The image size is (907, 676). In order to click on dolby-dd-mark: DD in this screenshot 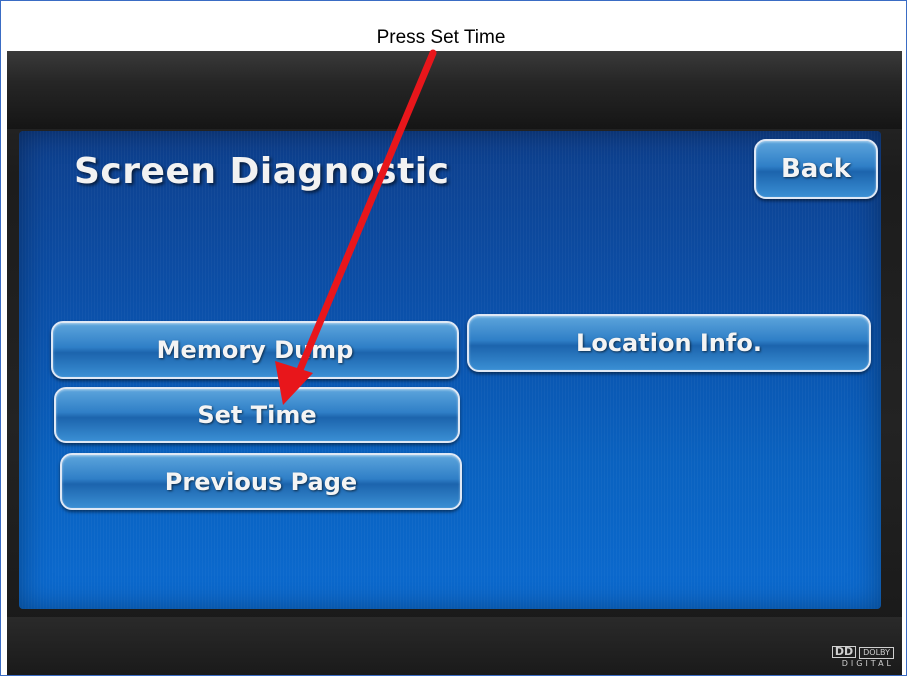, I will do `click(844, 652)`.